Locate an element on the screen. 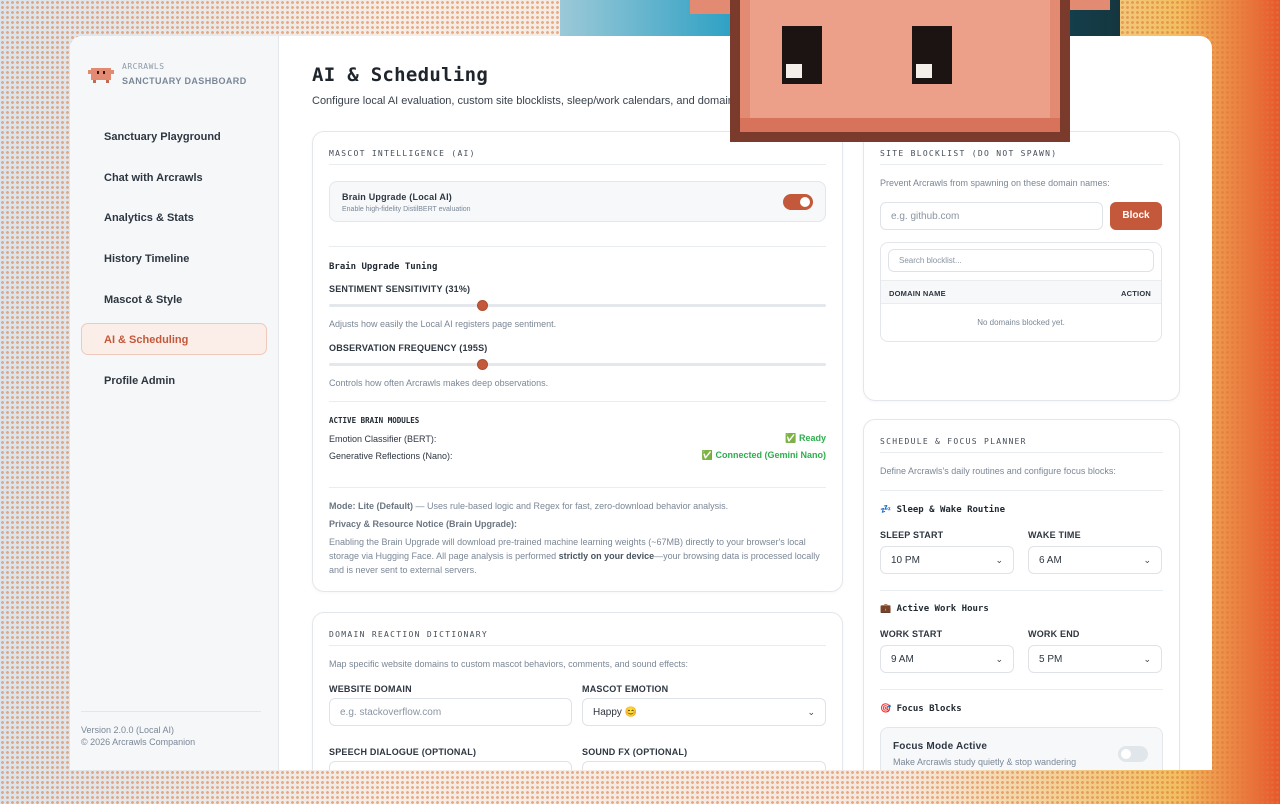 The width and height of the screenshot is (1280, 804). sidebar-item-history: History Timeline is located at coordinates (174, 258).